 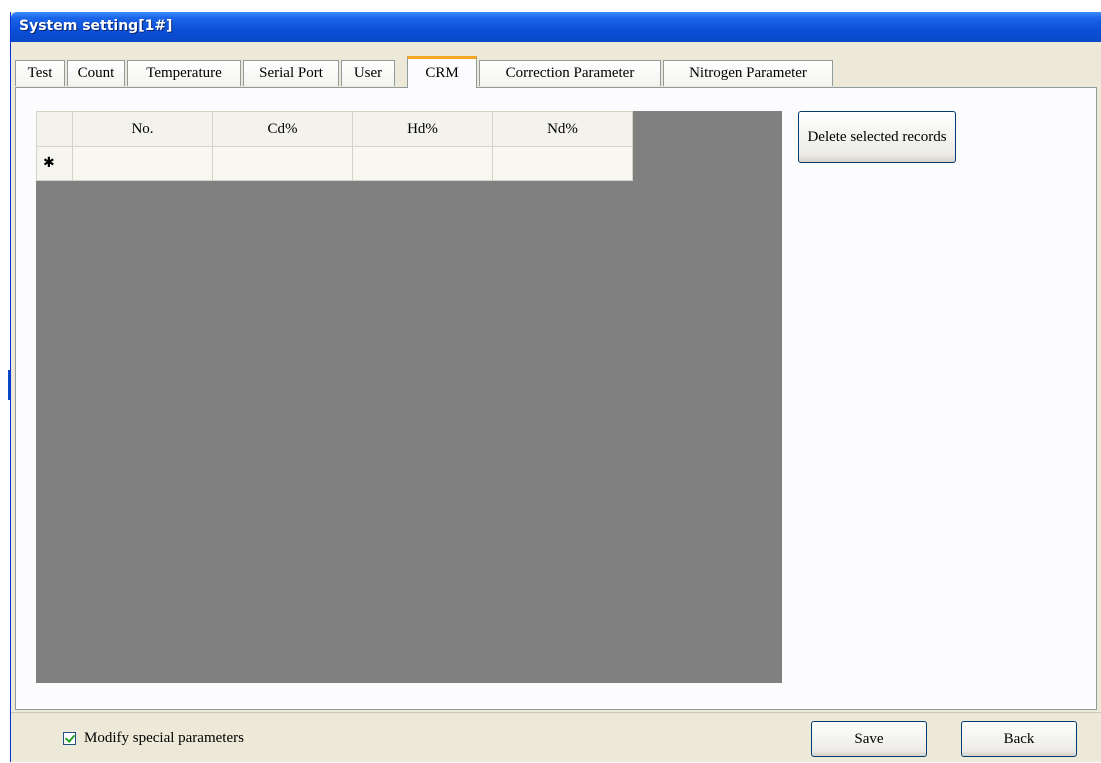 What do you see at coordinates (562, 129) in the screenshot?
I see `column-header-nd: Nd%` at bounding box center [562, 129].